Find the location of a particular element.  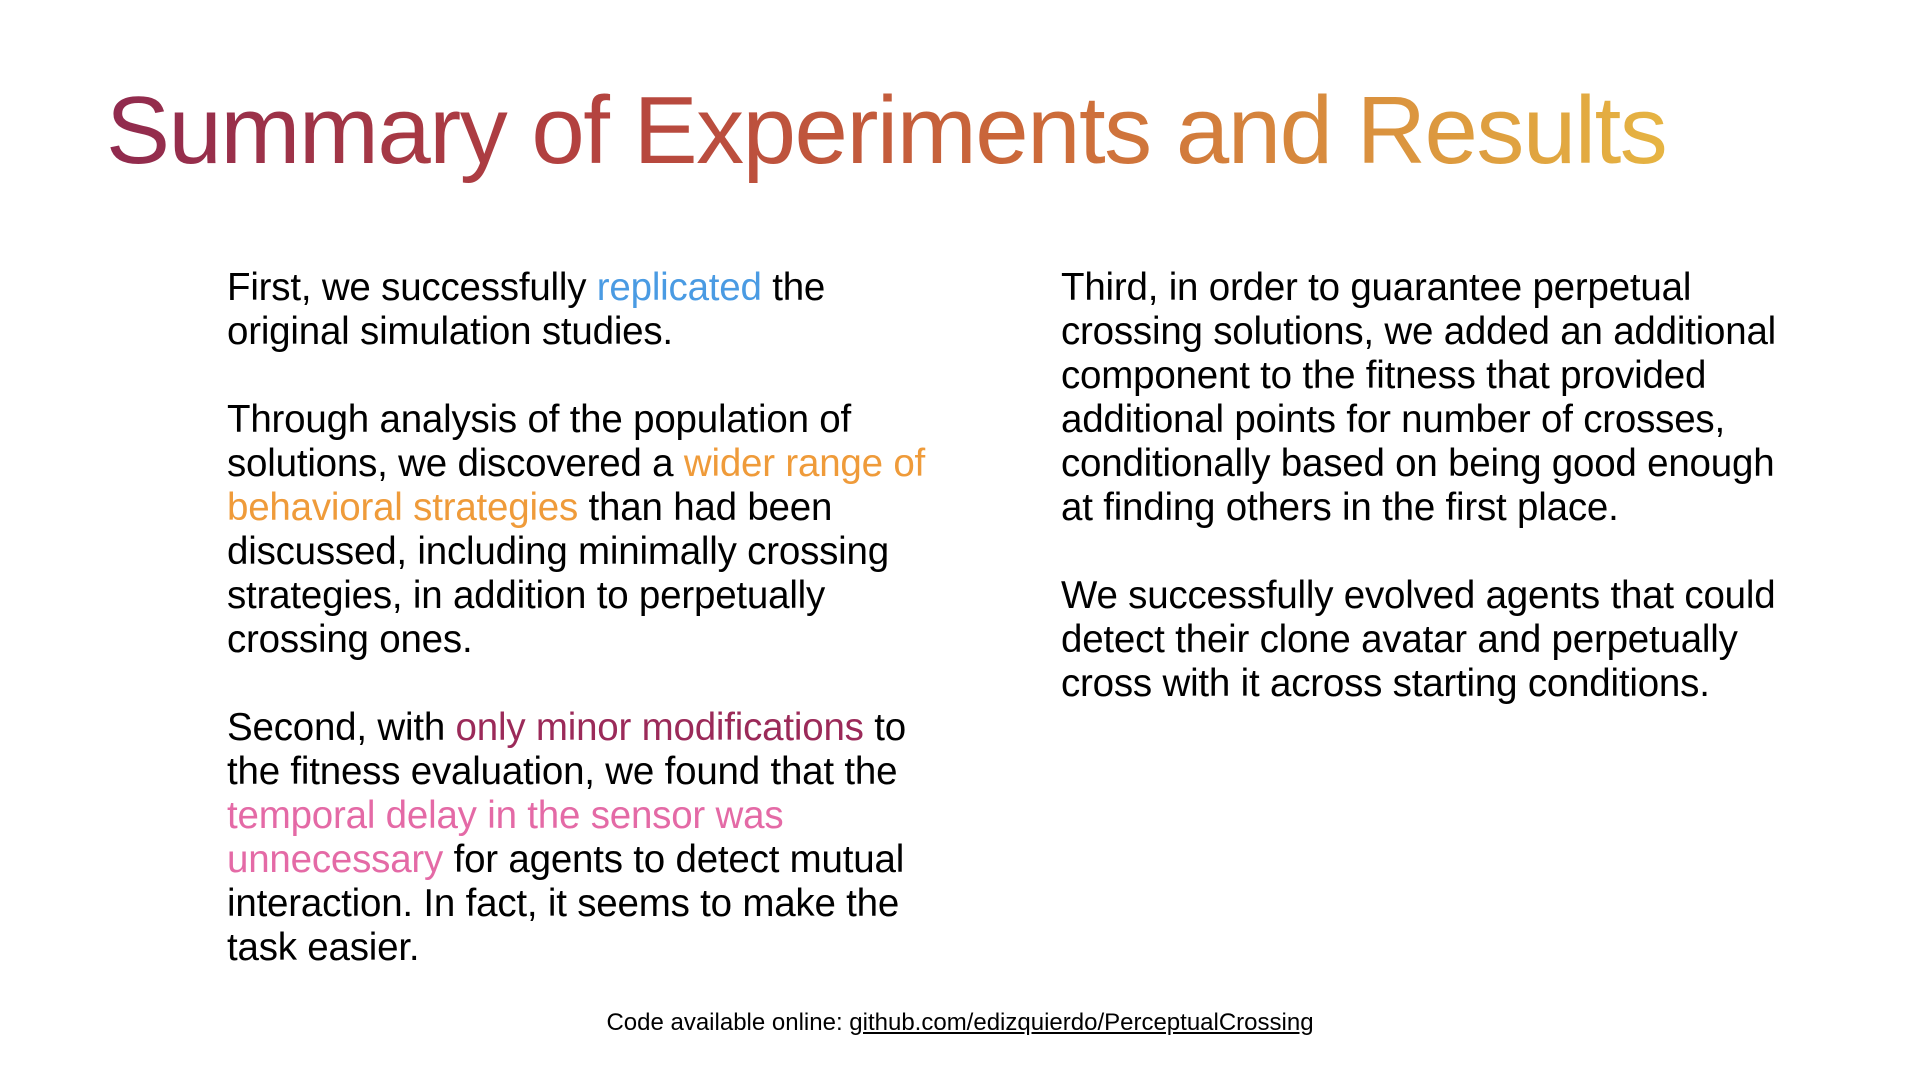

footer-label: Code available online: is located at coordinates (728, 1022).